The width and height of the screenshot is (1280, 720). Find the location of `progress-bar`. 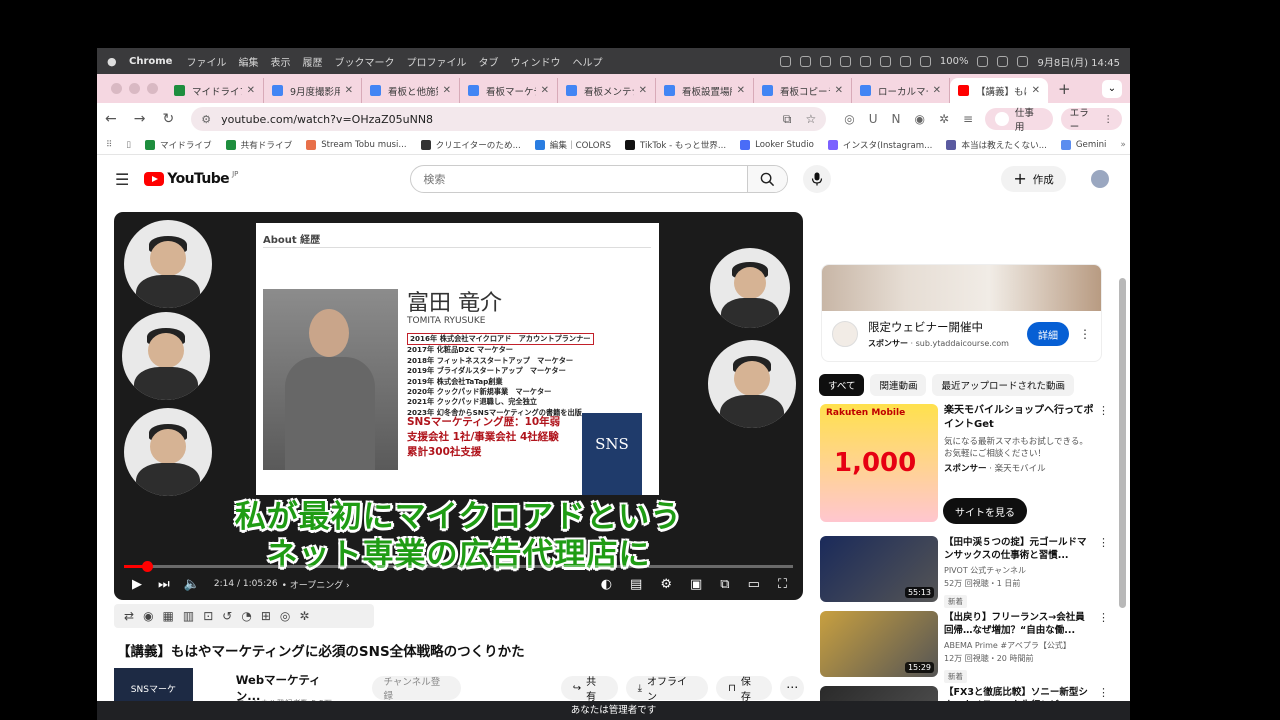

progress-bar is located at coordinates (458, 566).